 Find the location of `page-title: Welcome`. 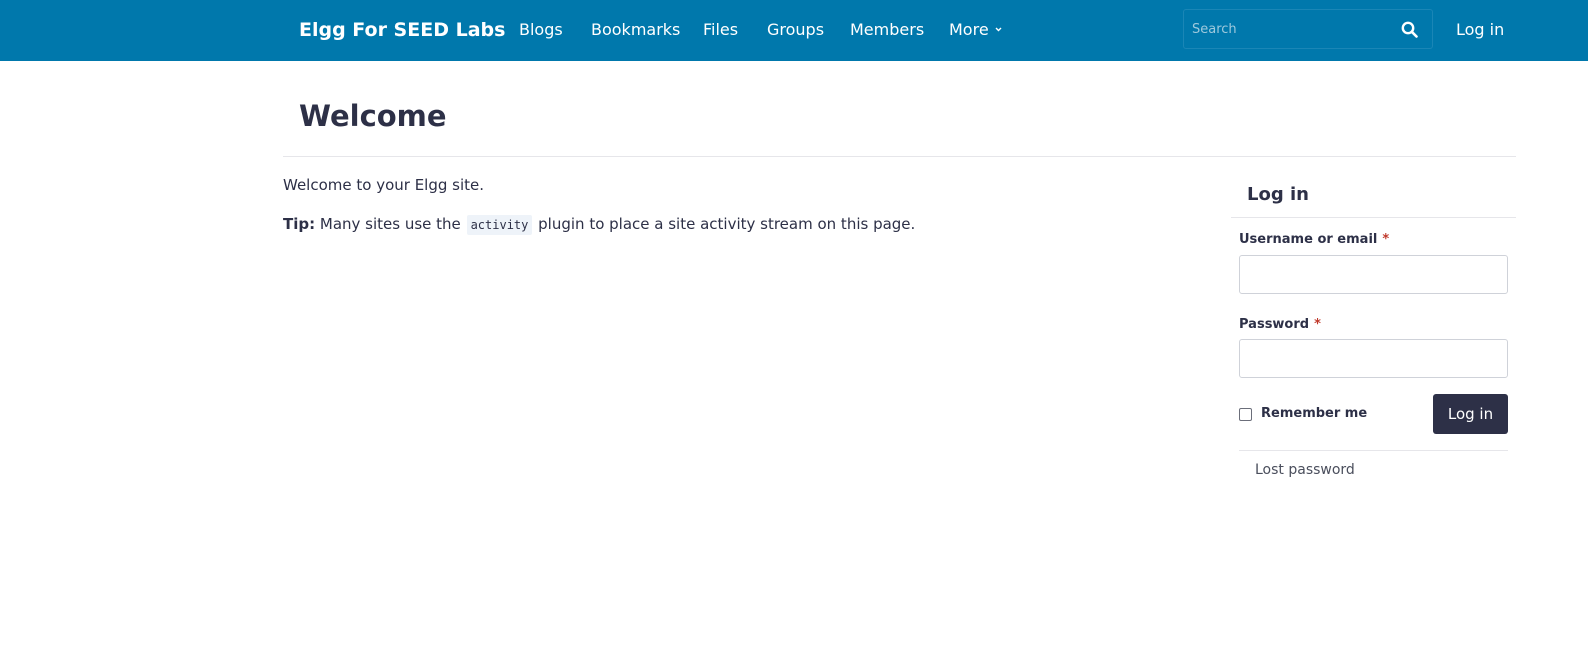

page-title: Welcome is located at coordinates (373, 116).